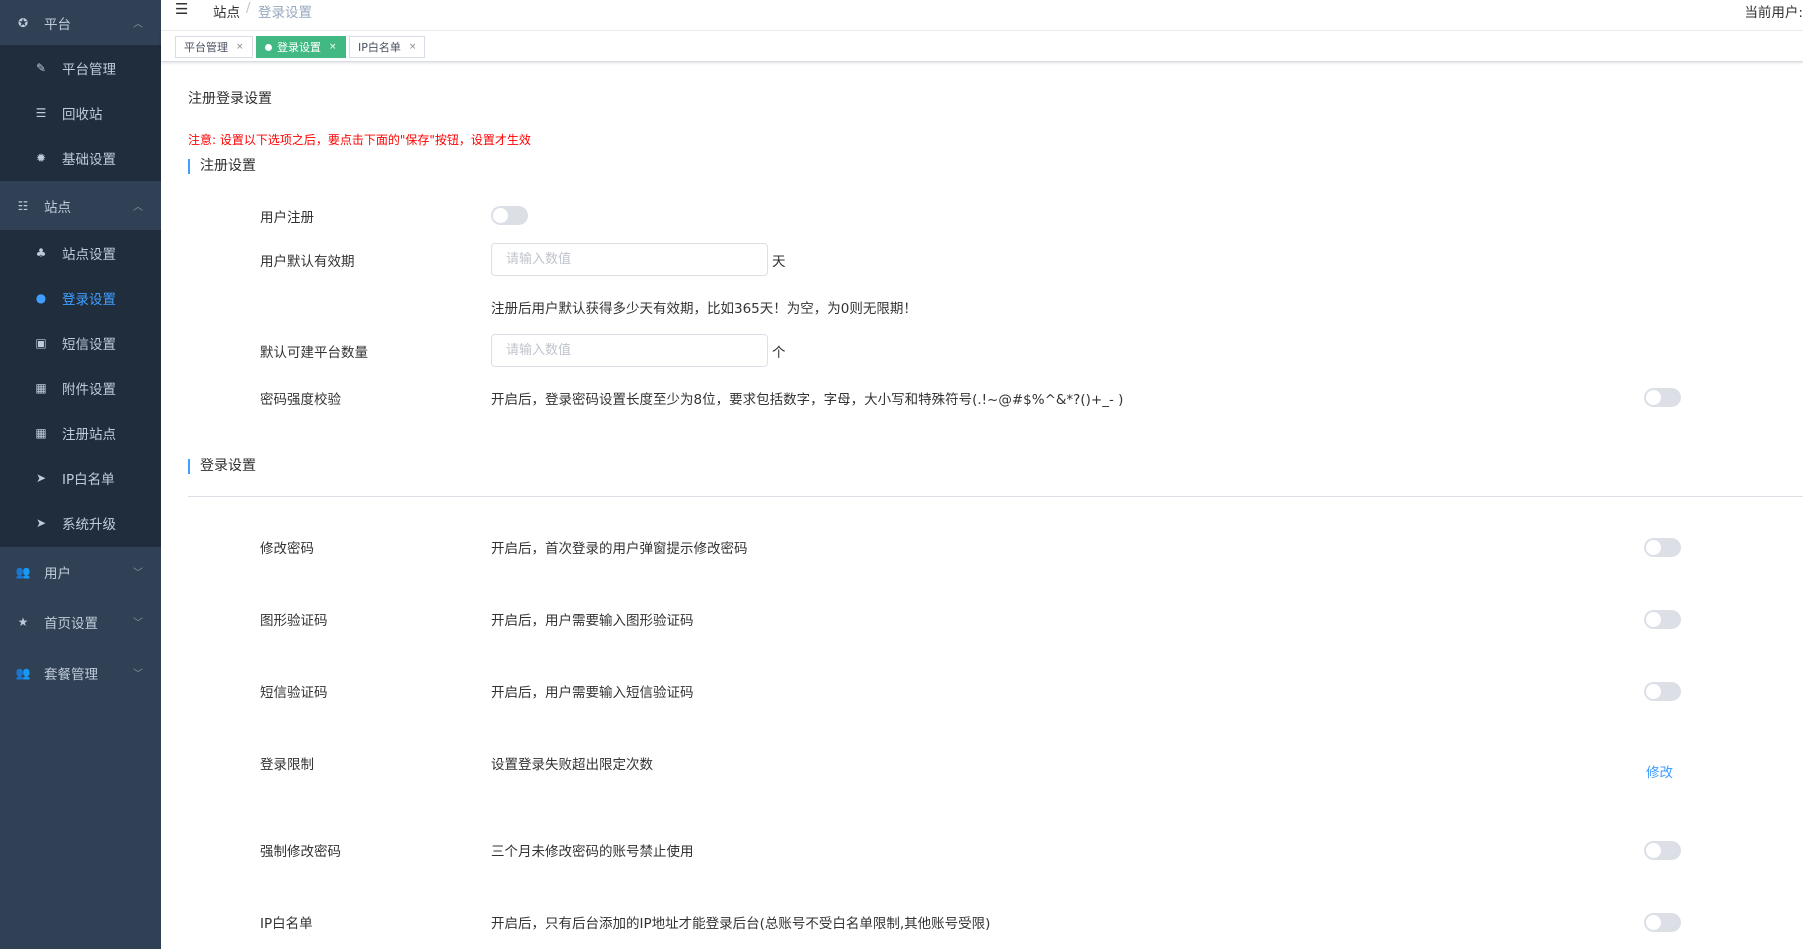  I want to click on label: 平台, so click(57, 24).